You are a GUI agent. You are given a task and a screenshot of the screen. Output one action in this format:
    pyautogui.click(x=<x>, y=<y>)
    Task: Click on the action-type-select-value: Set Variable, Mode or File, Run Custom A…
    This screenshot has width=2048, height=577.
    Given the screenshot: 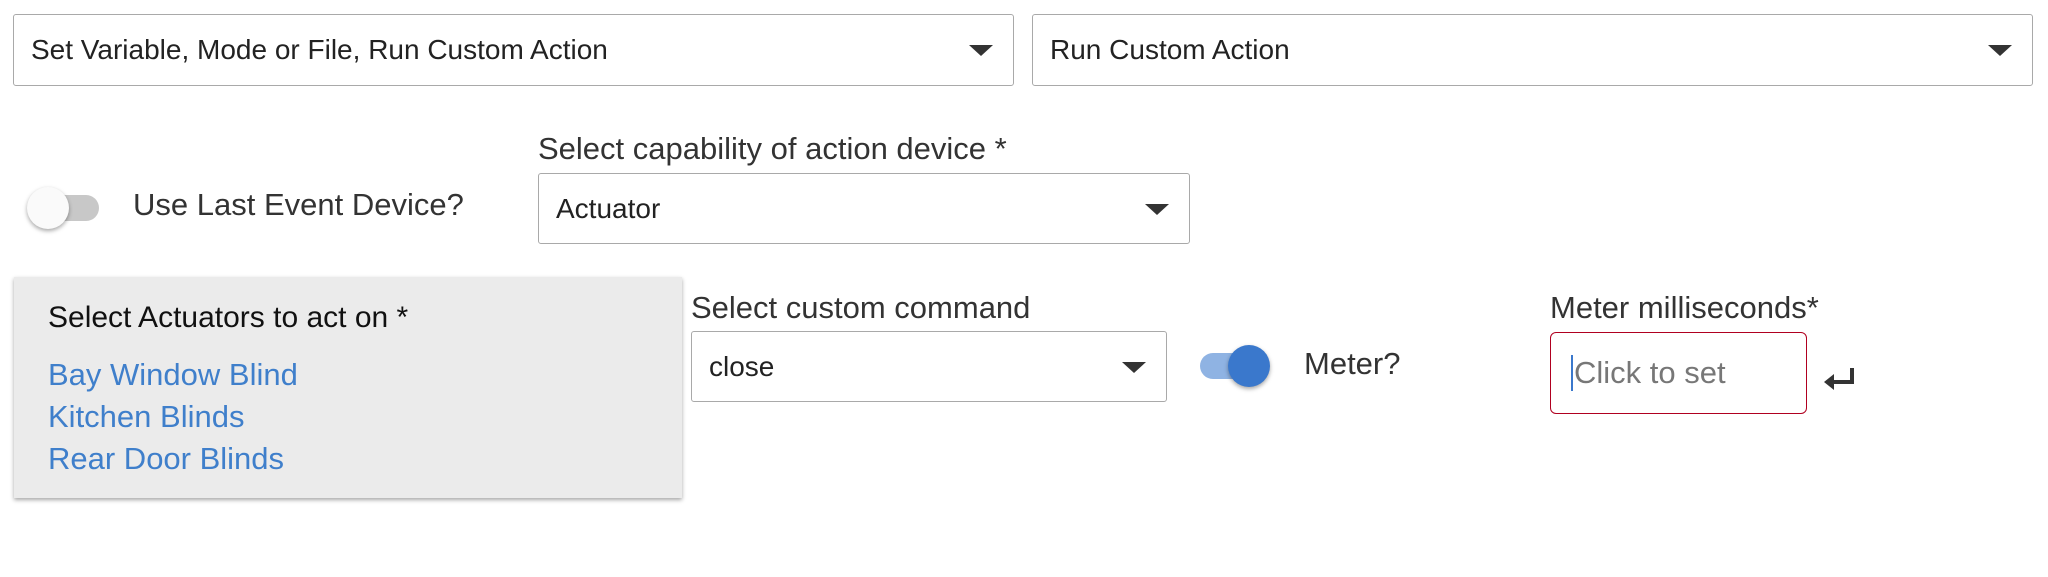 What is the action you would take?
    pyautogui.click(x=319, y=49)
    